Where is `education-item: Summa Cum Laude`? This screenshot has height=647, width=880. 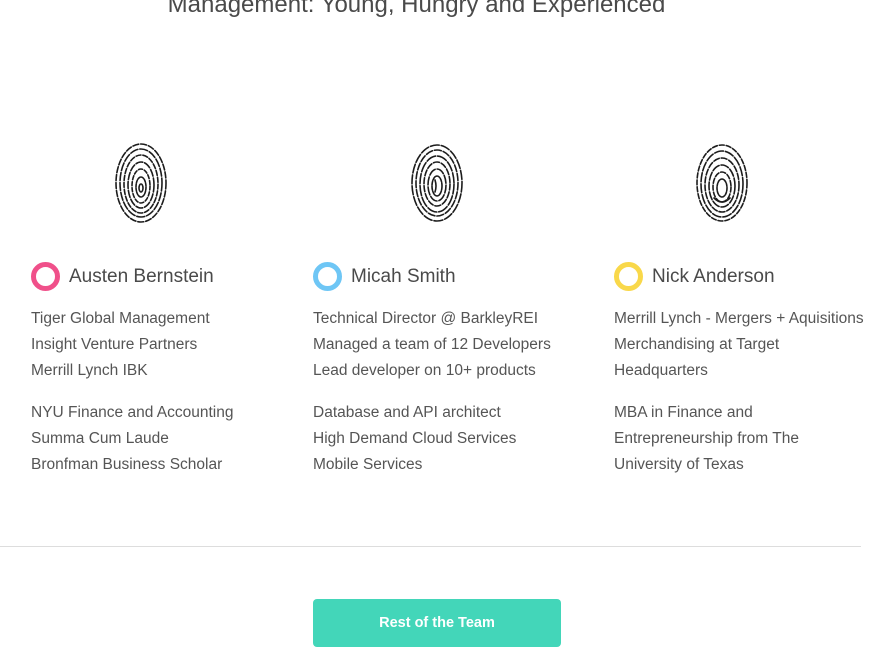
education-item: Summa Cum Laude is located at coordinates (100, 438).